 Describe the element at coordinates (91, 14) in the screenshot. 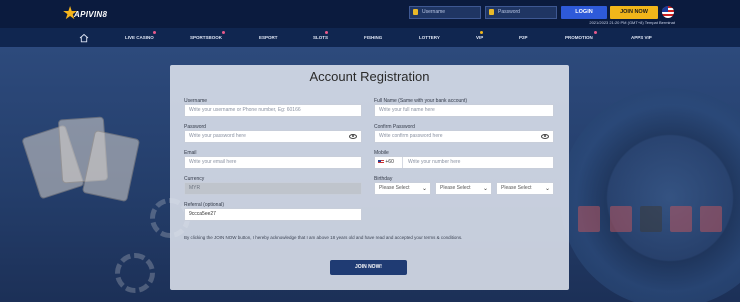

I see `logo-text: APIVIN8` at that location.